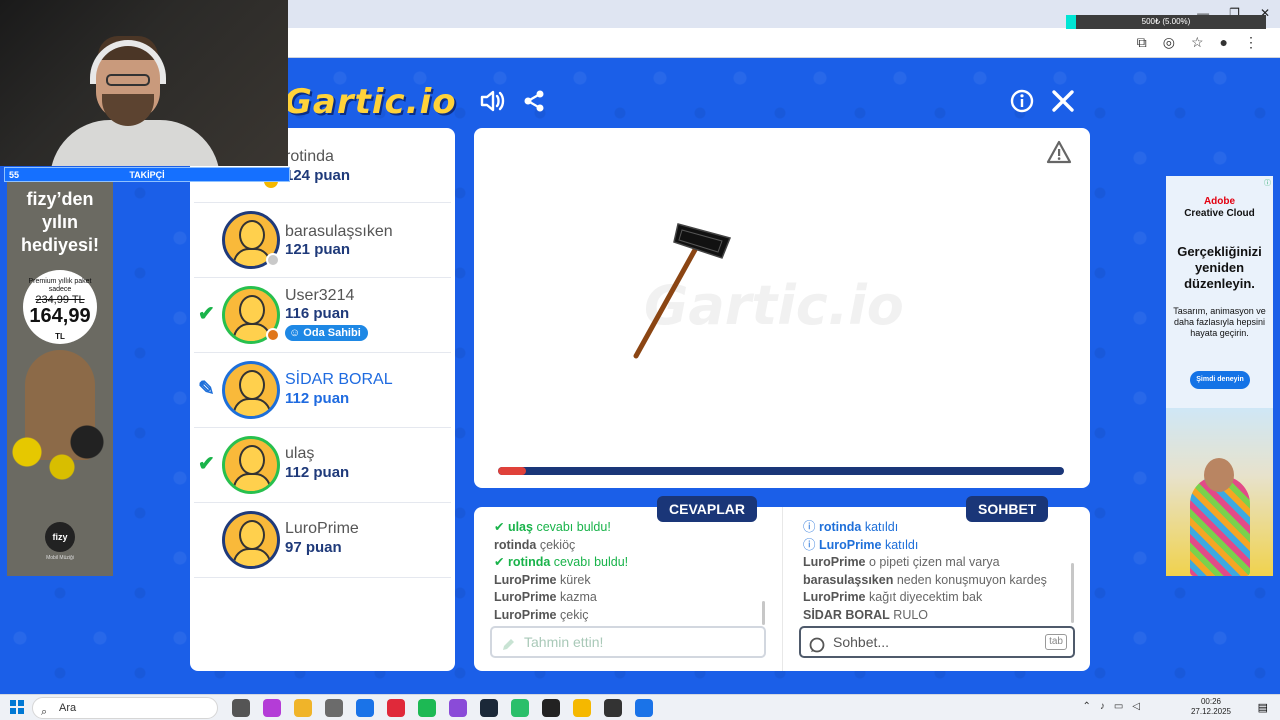 This screenshot has width=1280, height=720. I want to click on chat-input: Sohbet... tab, so click(937, 642).